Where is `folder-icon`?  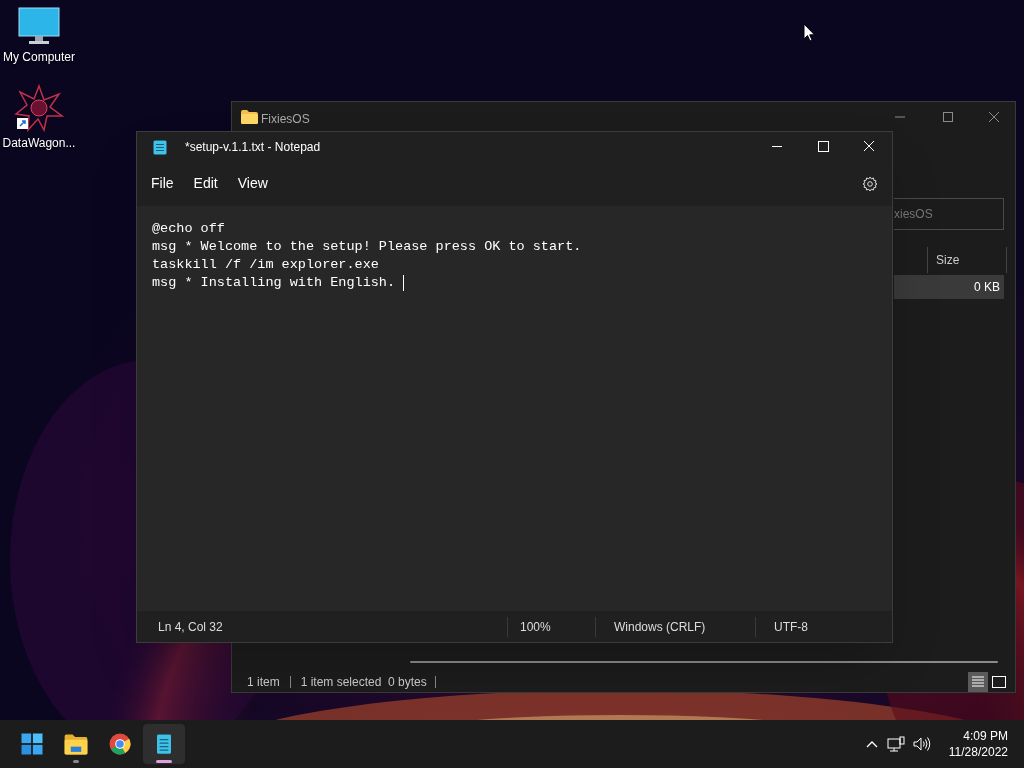 folder-icon is located at coordinates (249, 117).